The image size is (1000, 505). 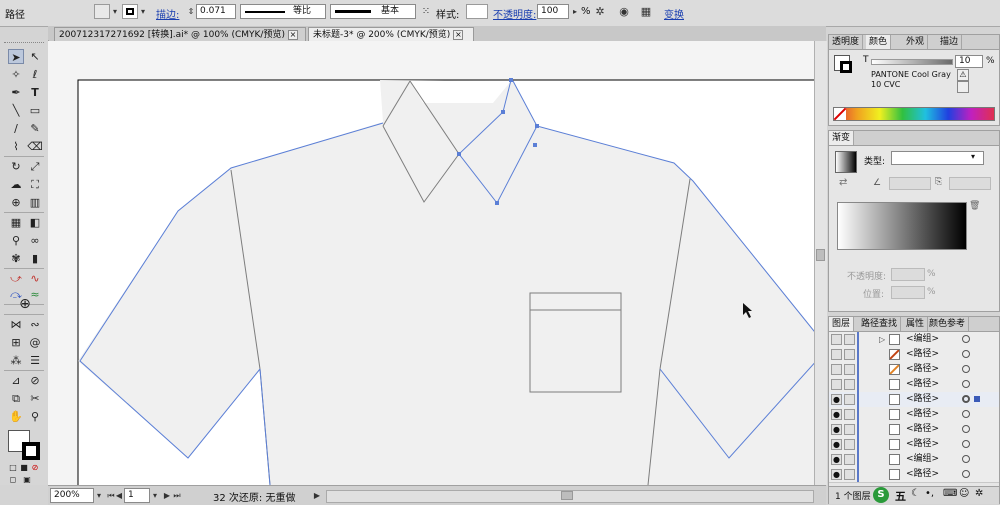 What do you see at coordinates (979, 493) in the screenshot?
I see `settings-icon: ✲` at bounding box center [979, 493].